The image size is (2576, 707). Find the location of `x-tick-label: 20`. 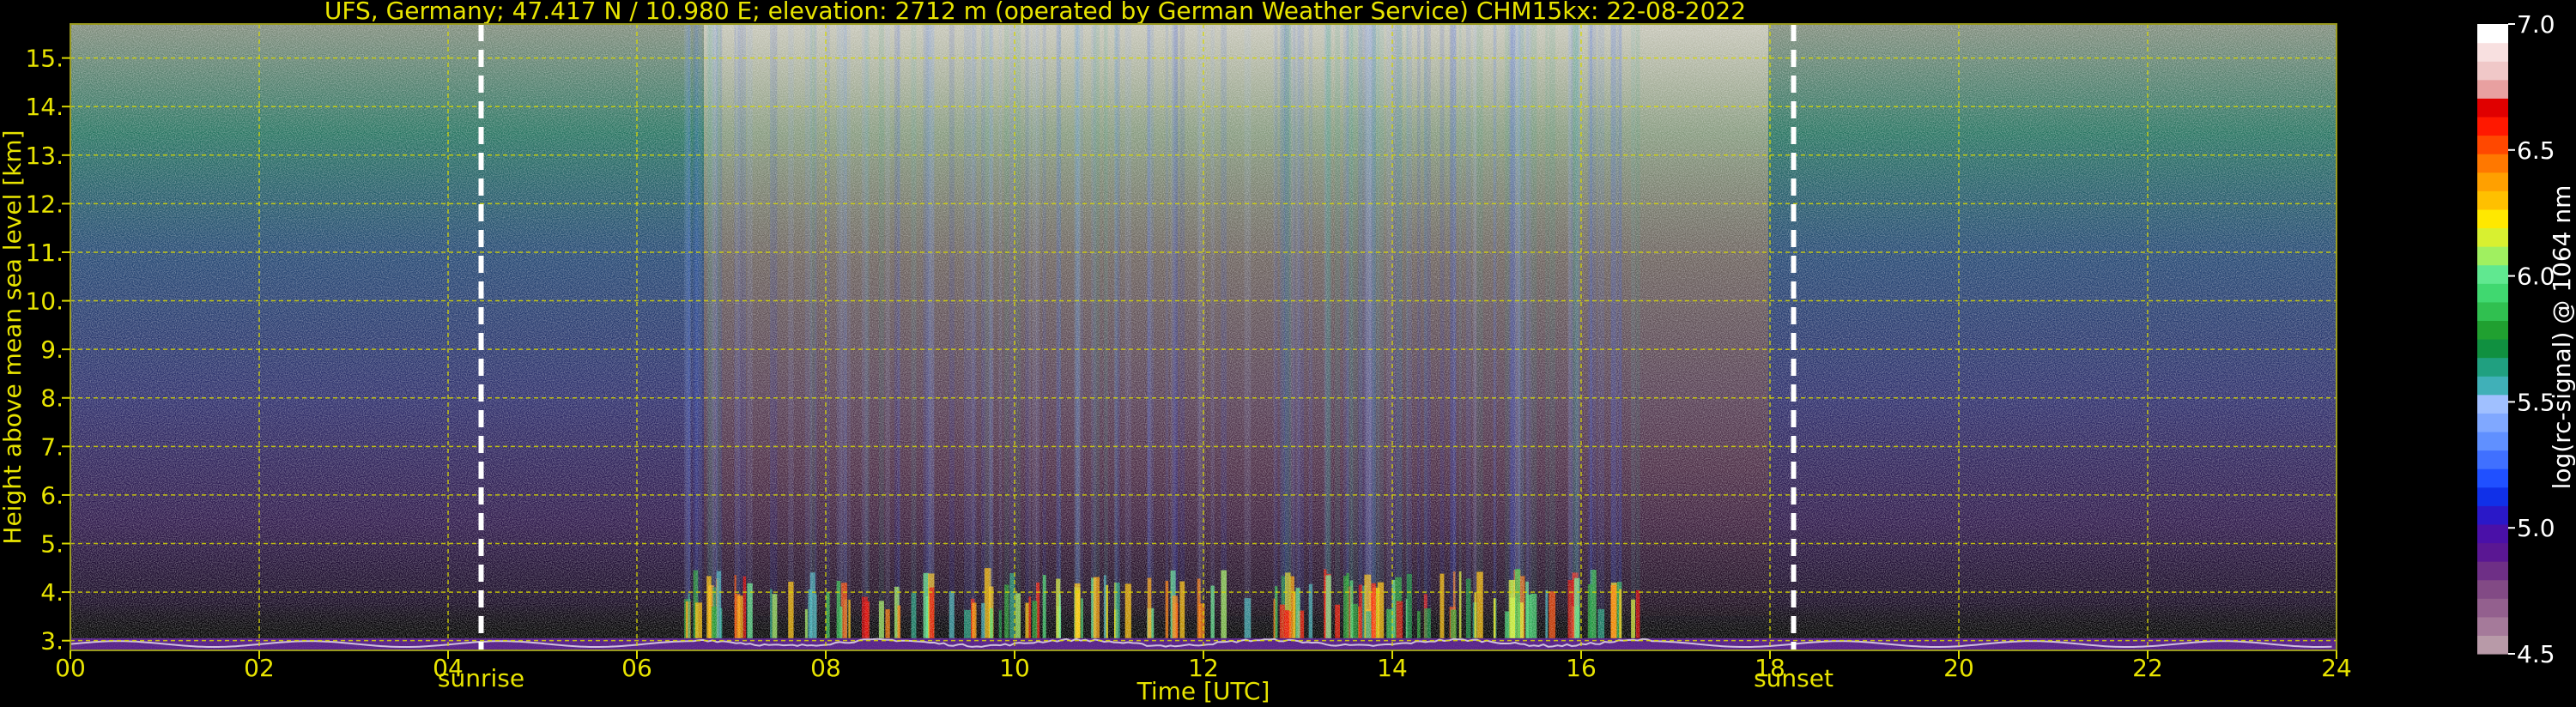

x-tick-label: 20 is located at coordinates (1958, 668).